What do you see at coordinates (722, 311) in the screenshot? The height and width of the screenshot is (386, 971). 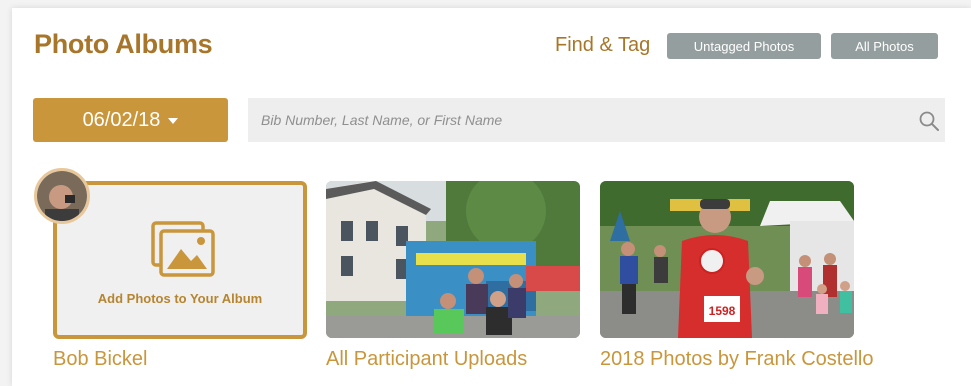 I see `bib-number: 1598` at bounding box center [722, 311].